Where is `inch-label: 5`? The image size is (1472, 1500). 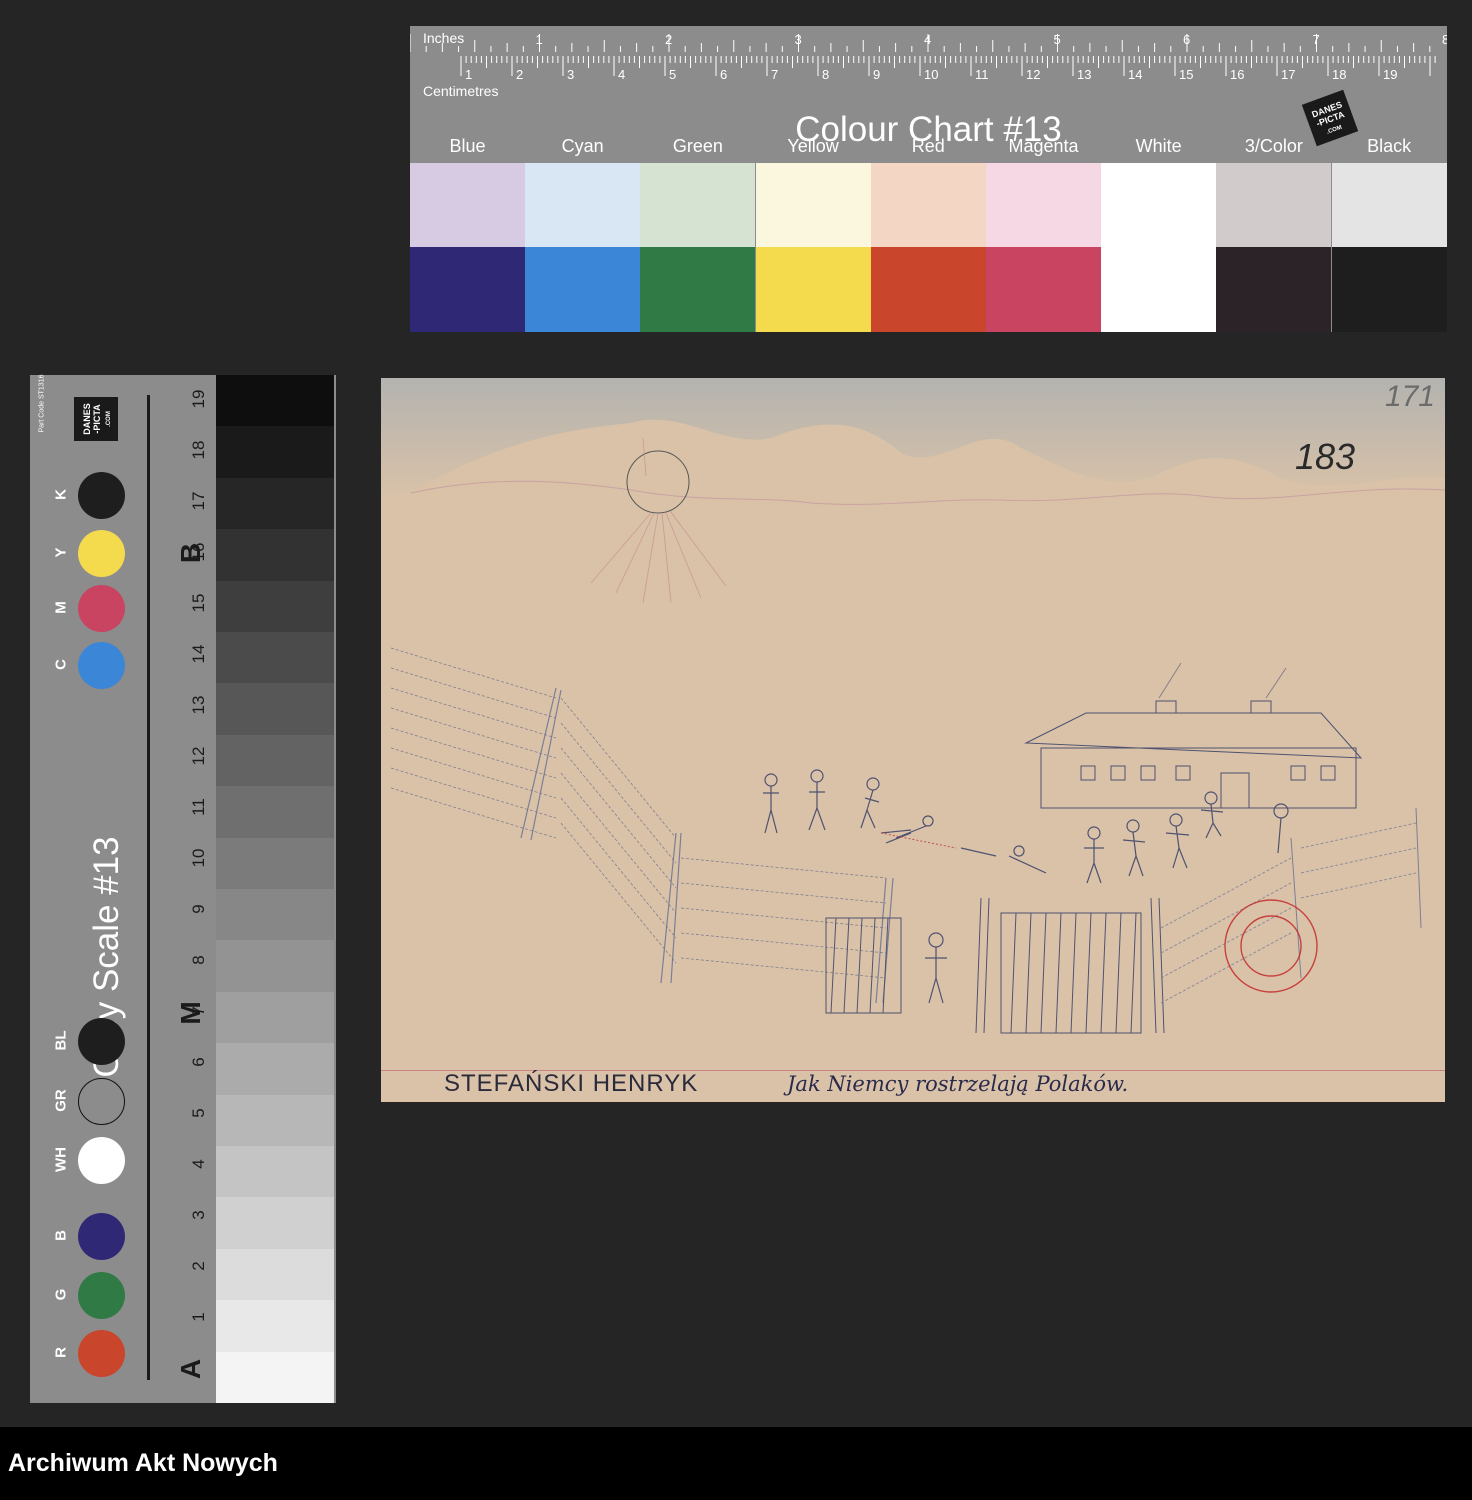
inch-label: 5 is located at coordinates (1057, 39).